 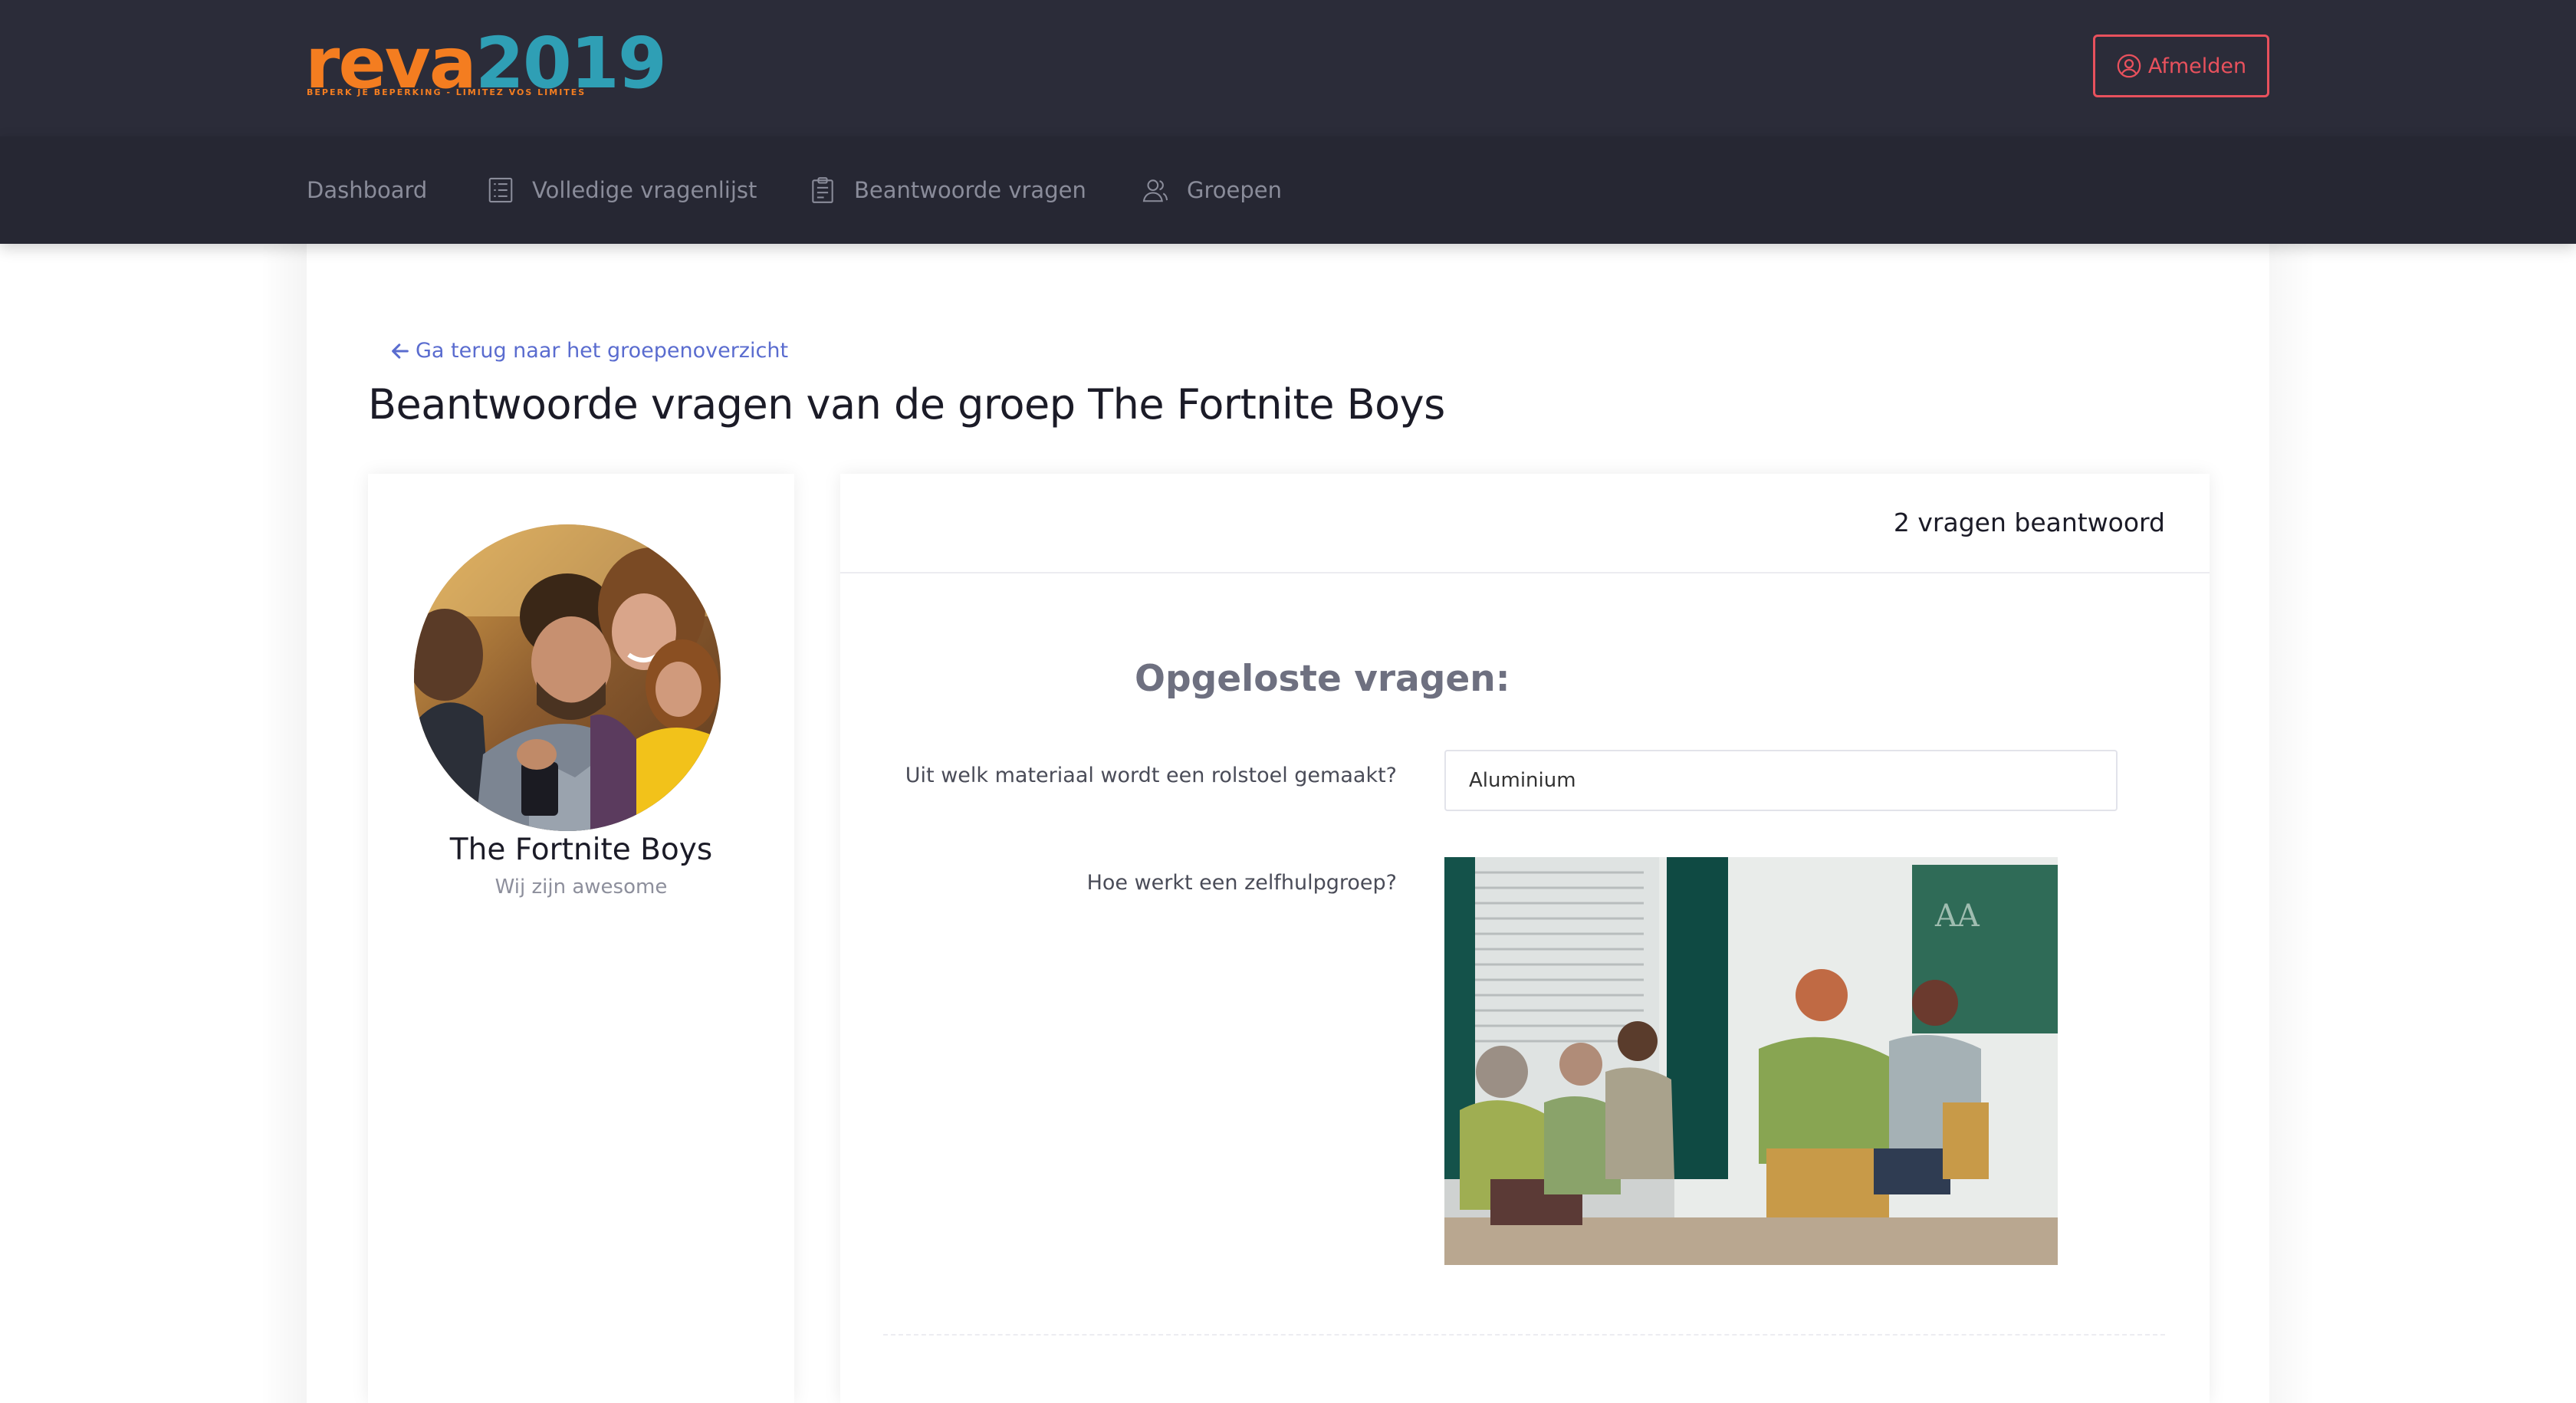 What do you see at coordinates (284, 824) in the screenshot?
I see `content-shadow-left` at bounding box center [284, 824].